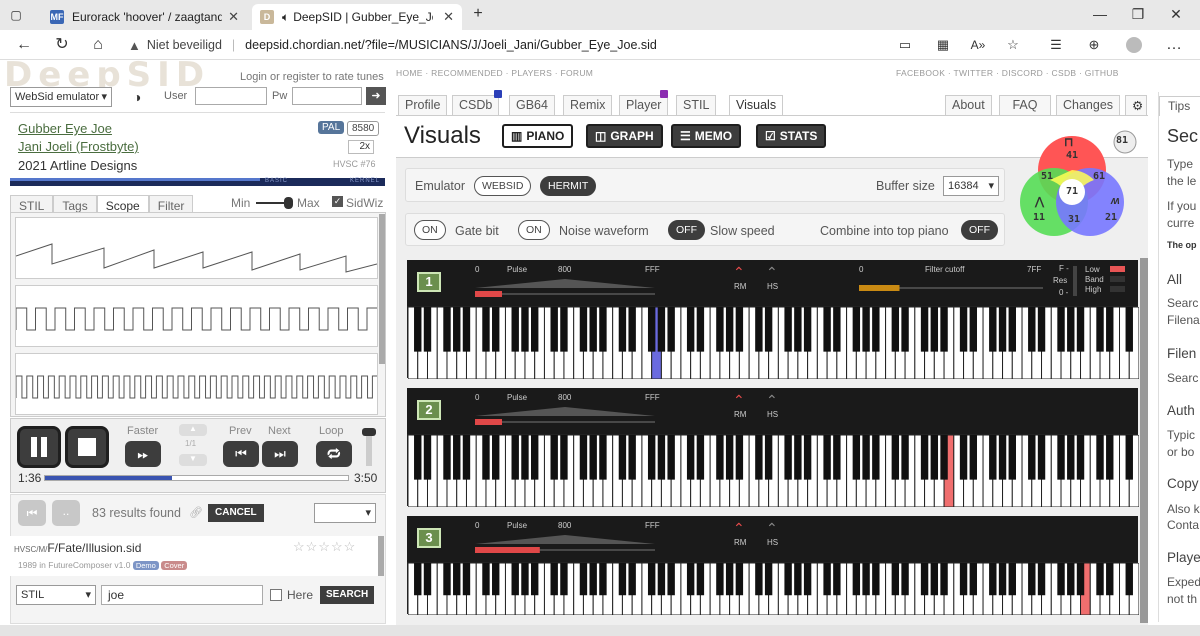 This screenshot has width=1200, height=636. I want to click on tab-actions-icon: ▢, so click(16, 15).